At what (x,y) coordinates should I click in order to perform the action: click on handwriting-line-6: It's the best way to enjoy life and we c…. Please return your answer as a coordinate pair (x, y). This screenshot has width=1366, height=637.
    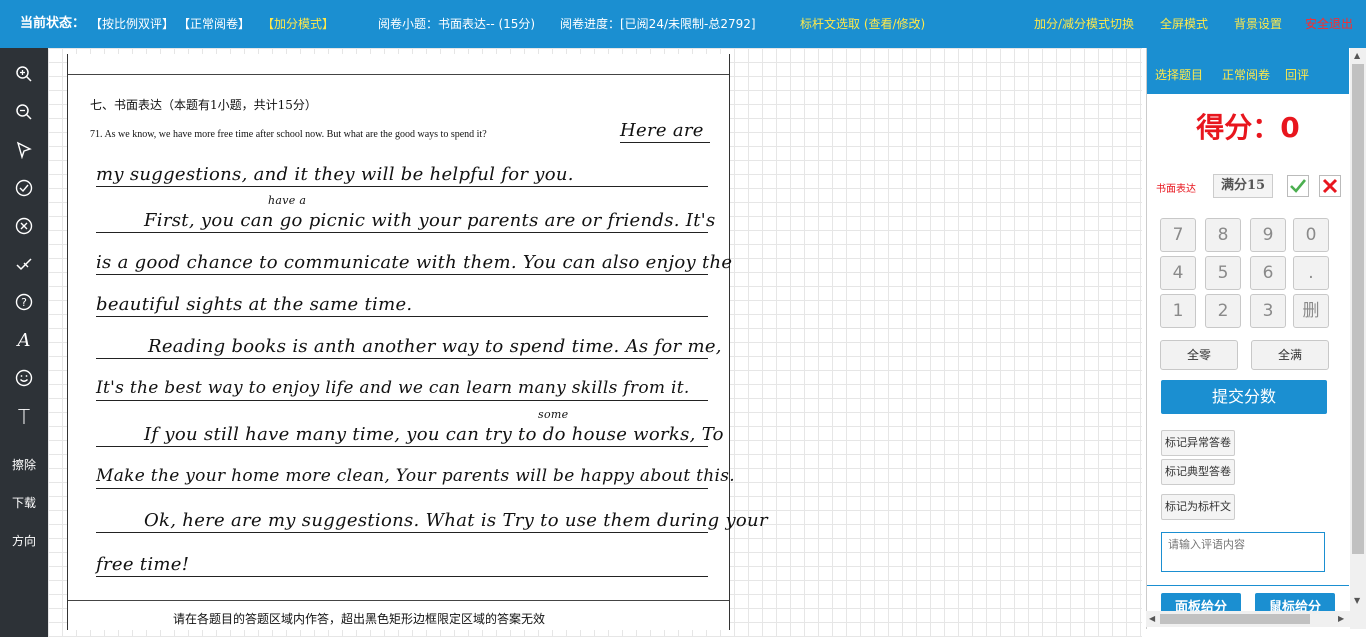
    Looking at the image, I should click on (393, 388).